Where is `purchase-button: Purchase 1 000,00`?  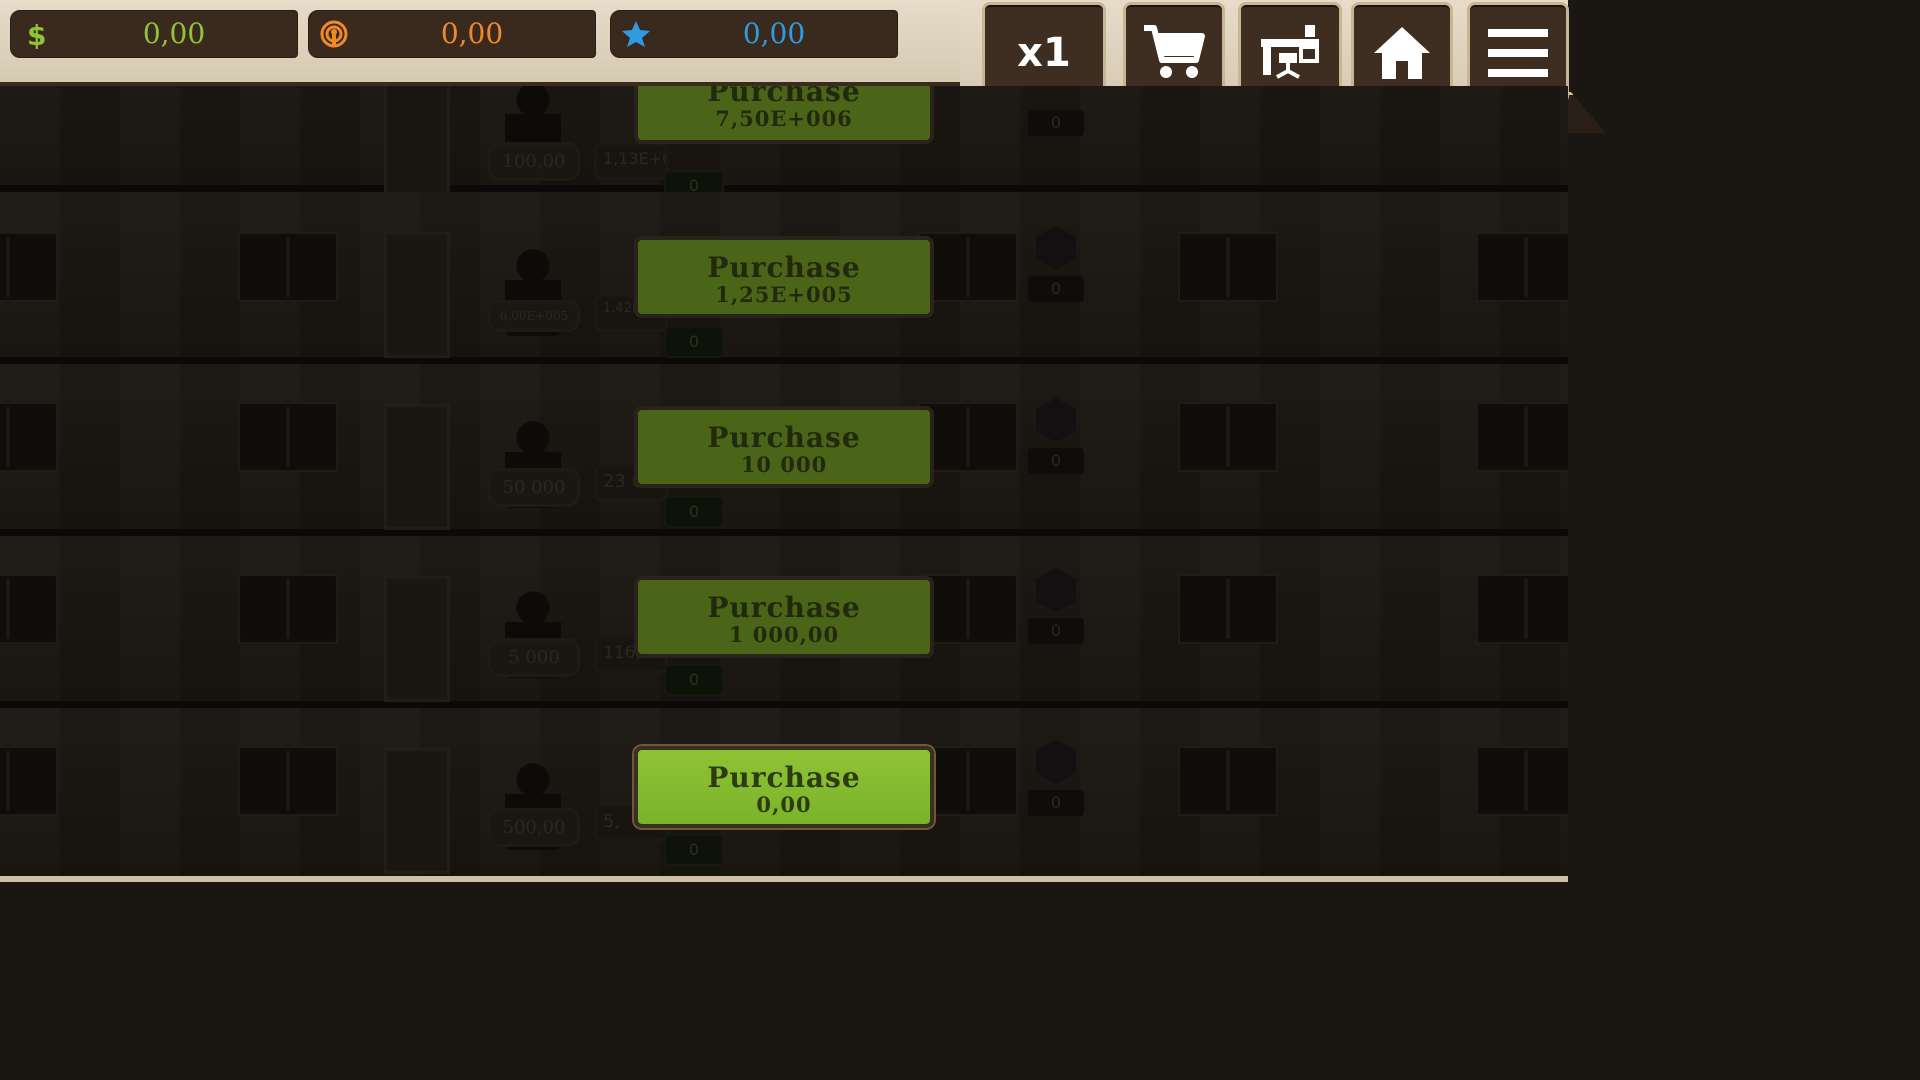 purchase-button: Purchase 1 000,00 is located at coordinates (784, 617).